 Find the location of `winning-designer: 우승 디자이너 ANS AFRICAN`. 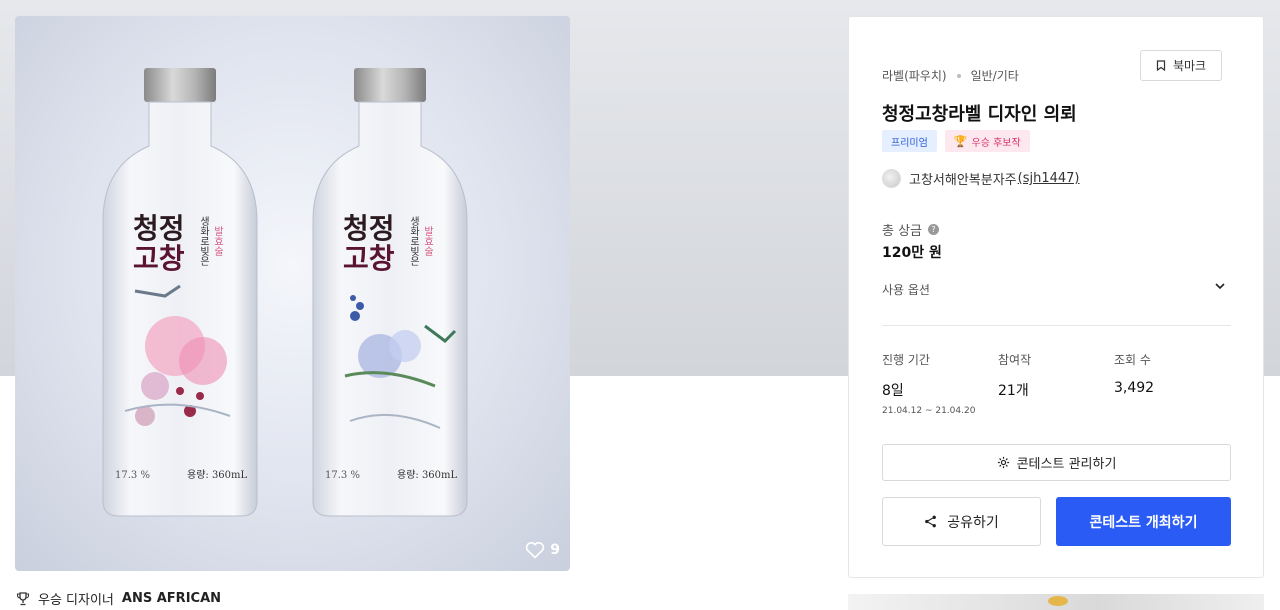

winning-designer: 우승 디자이너 ANS AFRICAN is located at coordinates (118, 598).